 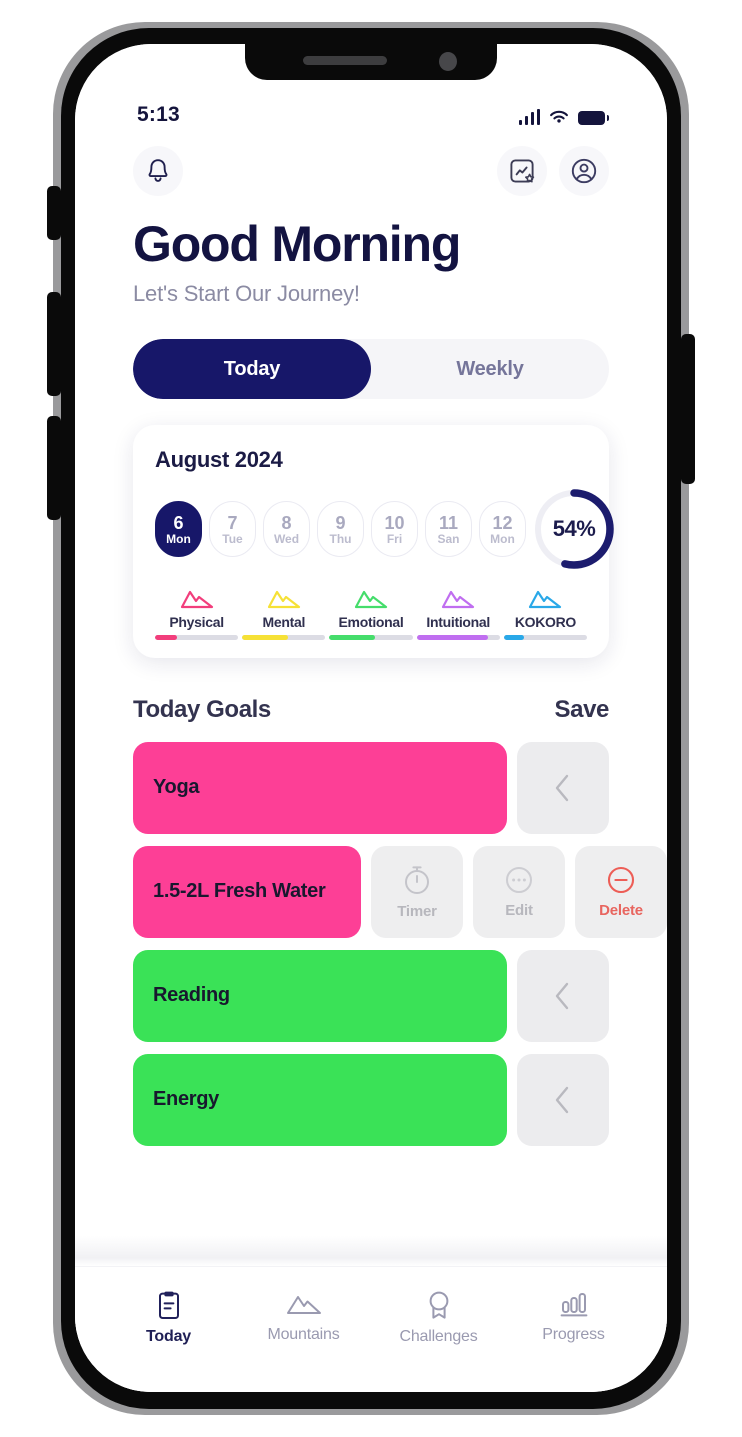 What do you see at coordinates (371, 1251) in the screenshot?
I see `scroll-fade-overlay` at bounding box center [371, 1251].